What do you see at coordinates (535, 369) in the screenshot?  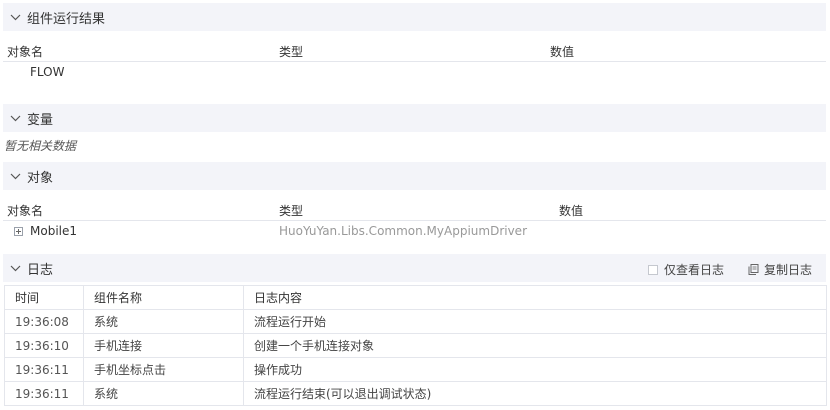 I see `log-content: 操作成功` at bounding box center [535, 369].